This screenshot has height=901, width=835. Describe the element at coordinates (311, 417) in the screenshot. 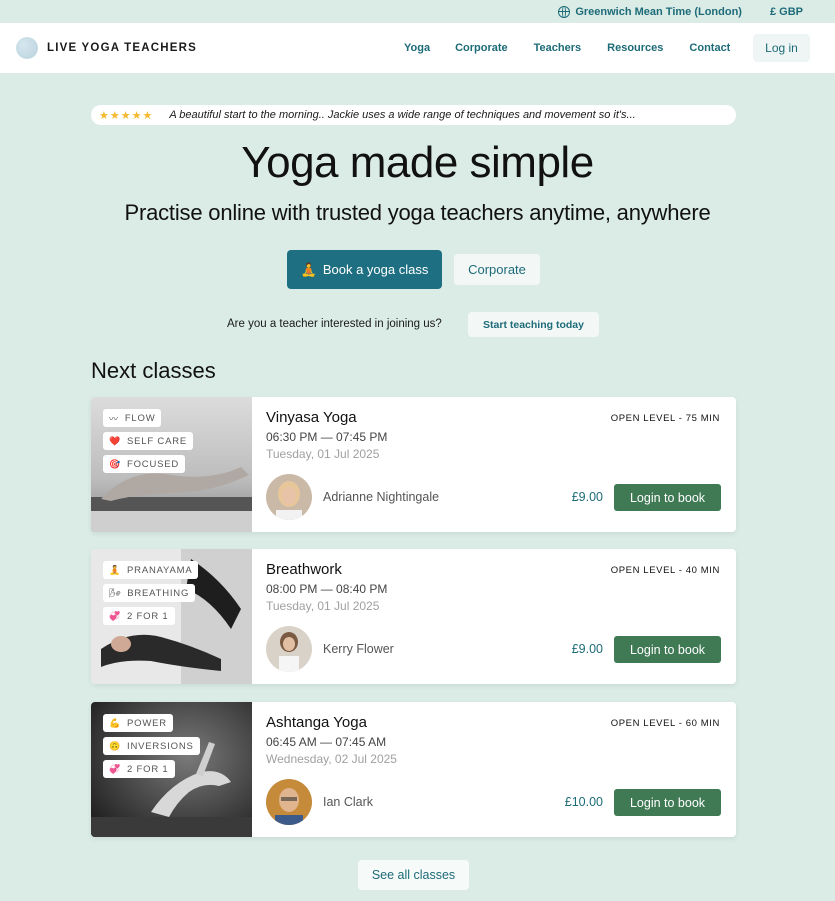

I see `class-title: Vinyasa Yoga` at that location.